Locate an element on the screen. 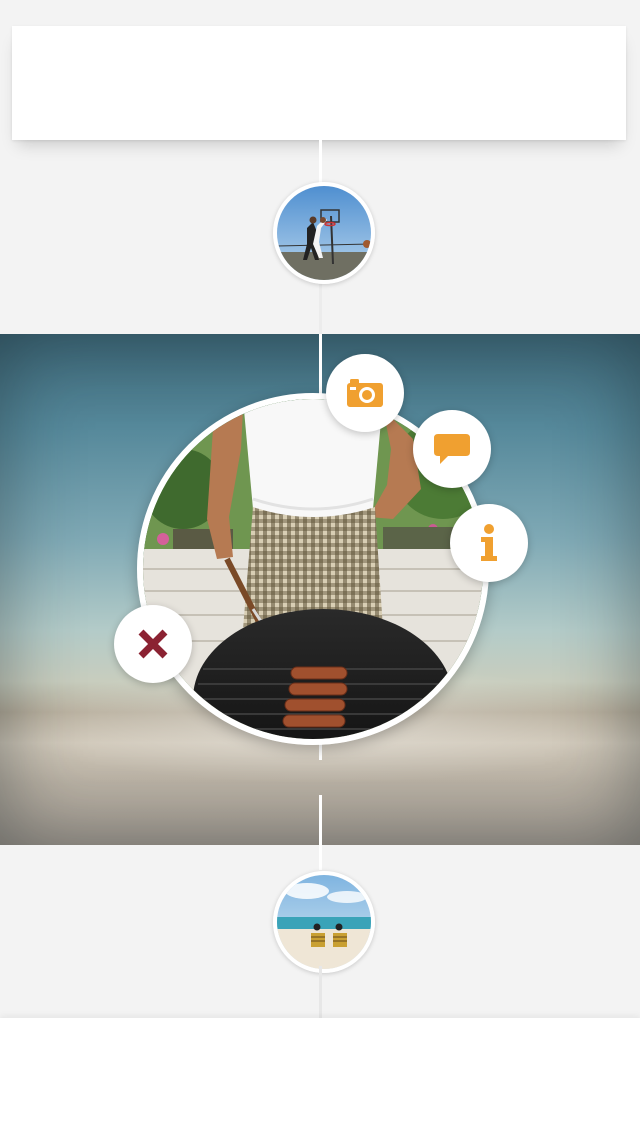 This screenshot has height=1136, width=640. info-icon is located at coordinates (489, 542).